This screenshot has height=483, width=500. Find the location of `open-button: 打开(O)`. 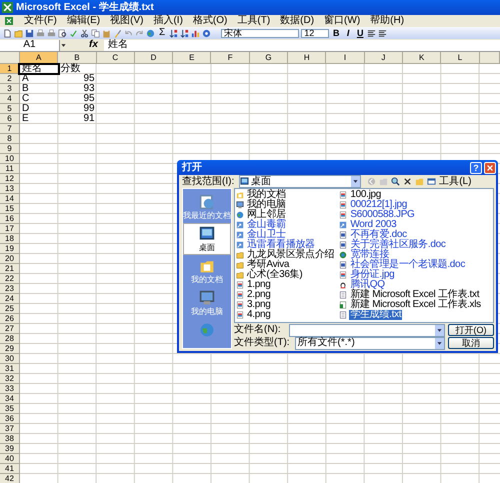

open-button: 打开(O) is located at coordinates (471, 330).